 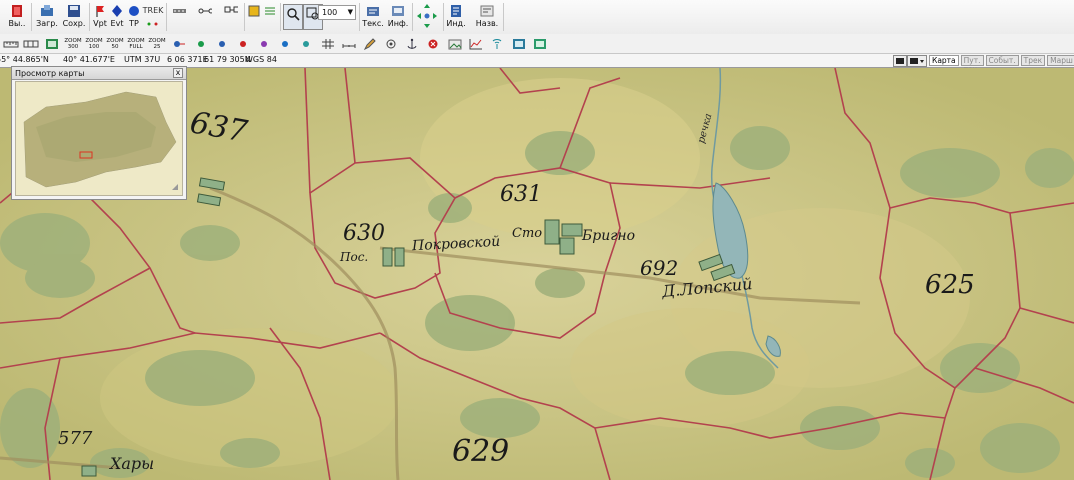 I want to click on text-button: Текс., so click(x=373, y=17).